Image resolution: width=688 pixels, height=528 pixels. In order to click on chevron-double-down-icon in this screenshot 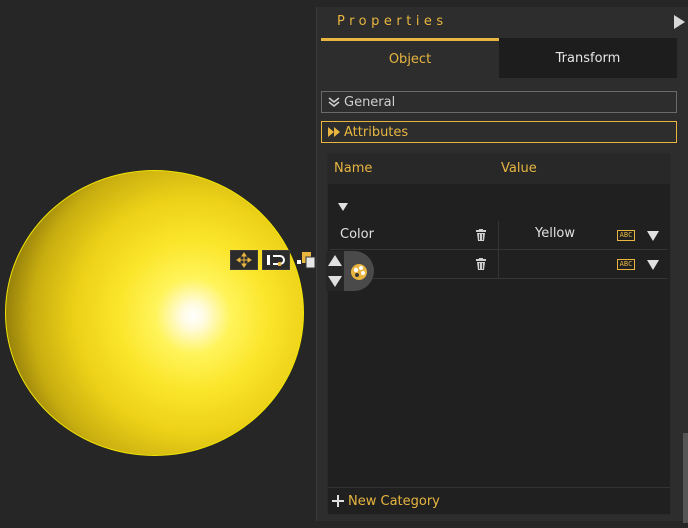, I will do `click(334, 102)`.